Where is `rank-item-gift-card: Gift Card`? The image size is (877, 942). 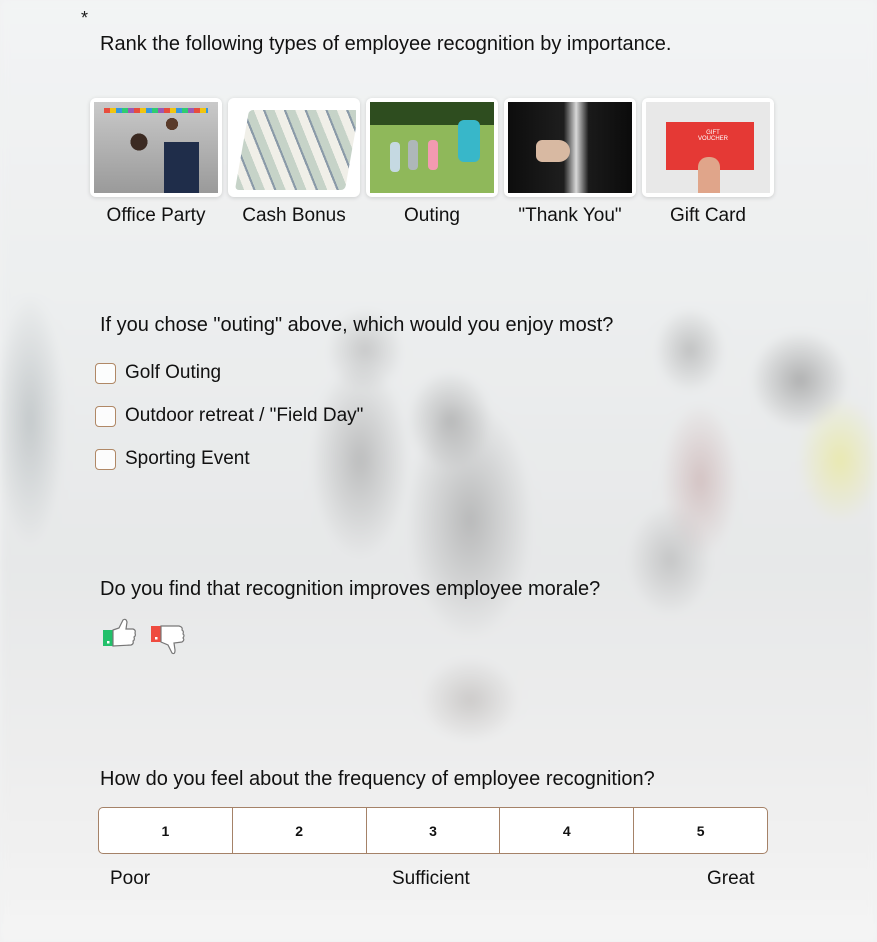
rank-item-gift-card: Gift Card is located at coordinates (708, 162).